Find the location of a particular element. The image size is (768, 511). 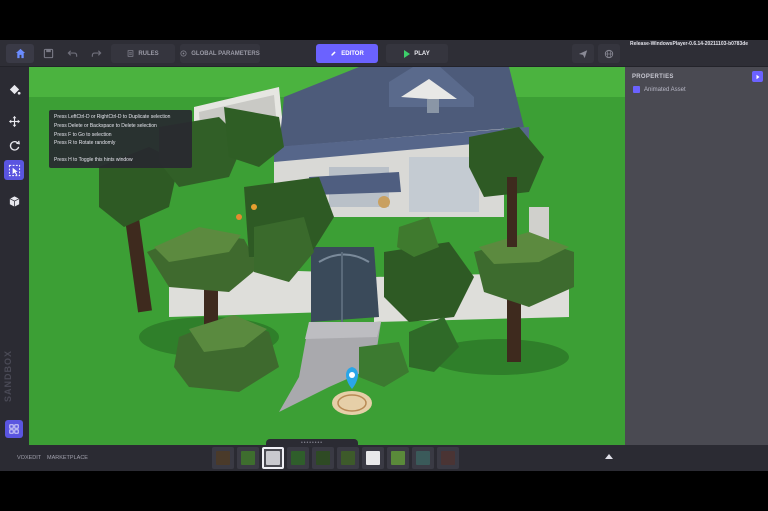

drawer-handle-dots: •••••••• is located at coordinates (311, 442).